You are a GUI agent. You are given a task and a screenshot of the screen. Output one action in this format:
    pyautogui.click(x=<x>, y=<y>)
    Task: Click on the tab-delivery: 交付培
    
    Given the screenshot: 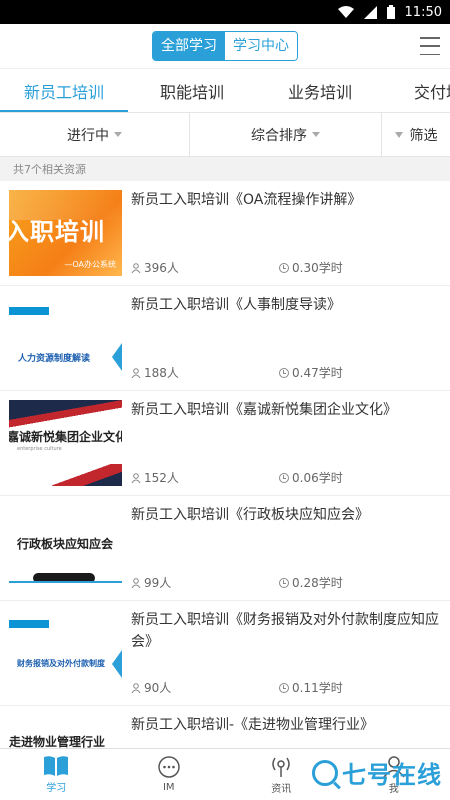 What is the action you would take?
    pyautogui.click(x=417, y=90)
    